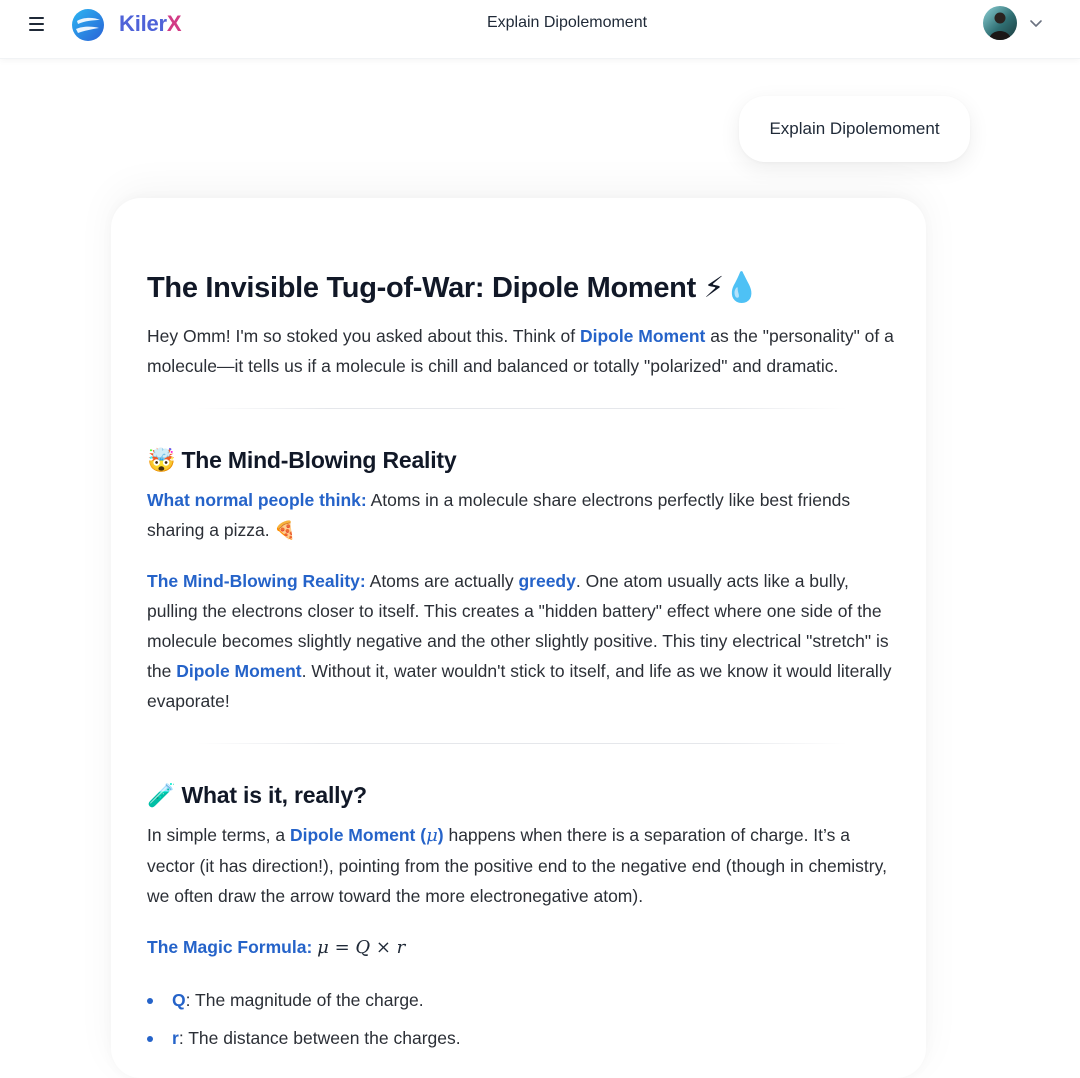  What do you see at coordinates (274, 795) in the screenshot?
I see `section-heading-text: What is it, really?` at bounding box center [274, 795].